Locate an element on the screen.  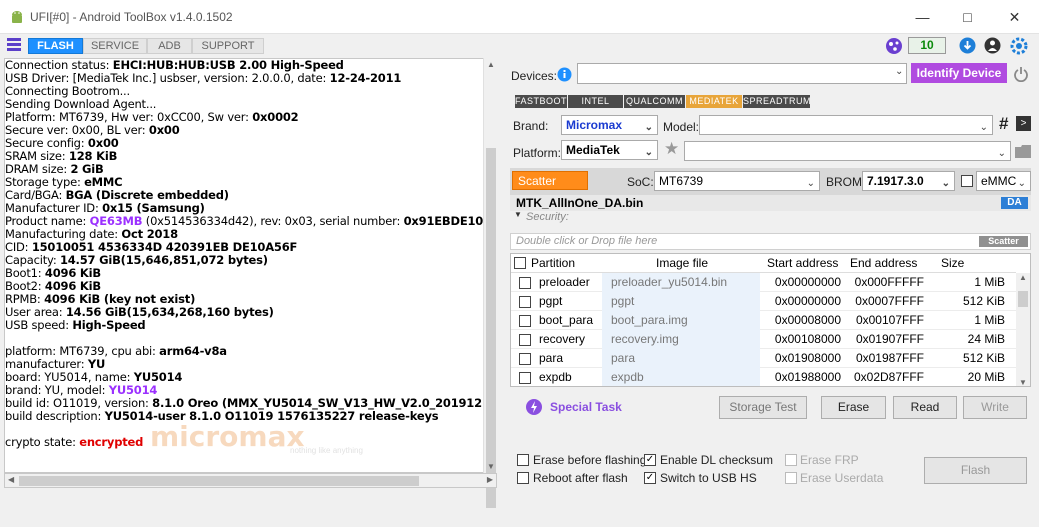
dl-checksum-checkbox: ✓ is located at coordinates (650, 460).